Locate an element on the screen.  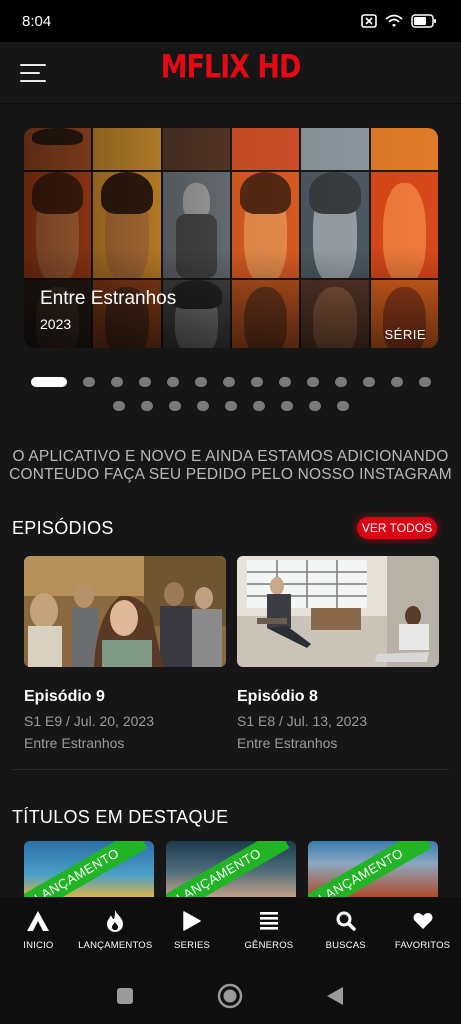
status-bar: 8:04 is located at coordinates (230, 21).